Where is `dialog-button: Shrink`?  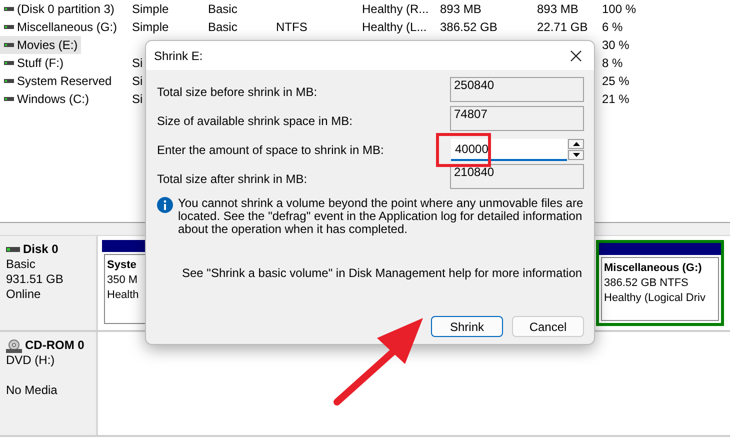 dialog-button: Shrink is located at coordinates (467, 326).